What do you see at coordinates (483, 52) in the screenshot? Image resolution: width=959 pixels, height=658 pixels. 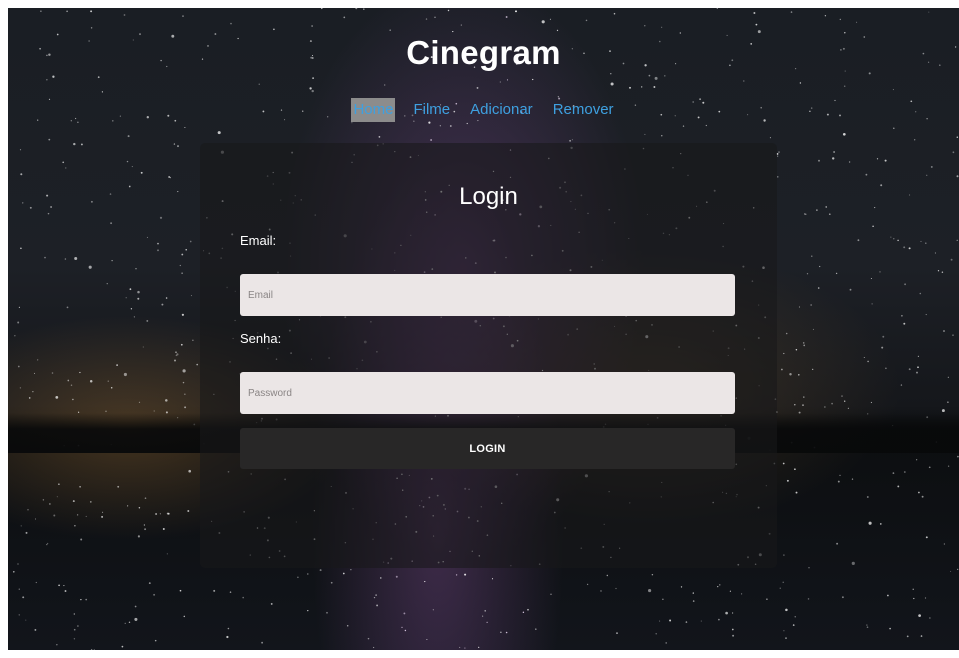 I see `site-title: Cinegram` at bounding box center [483, 52].